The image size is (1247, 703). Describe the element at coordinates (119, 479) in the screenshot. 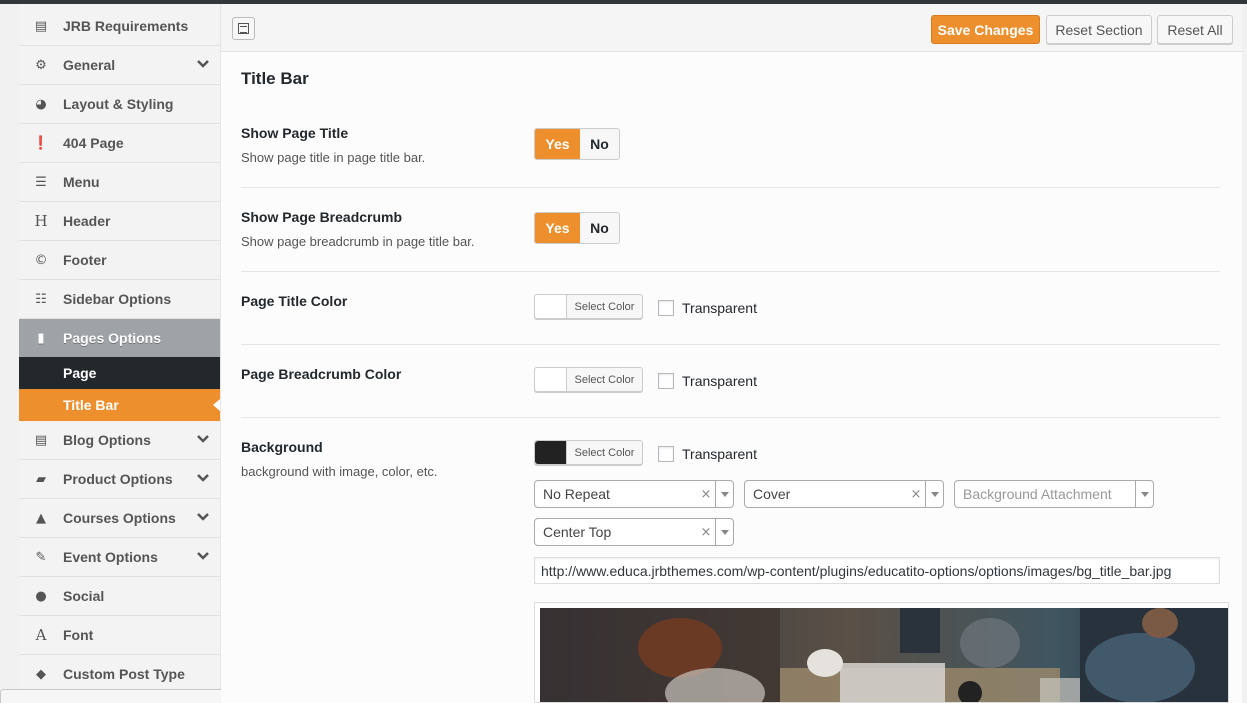

I see `sidebar-item-product-options: ▰ Product Options` at that location.